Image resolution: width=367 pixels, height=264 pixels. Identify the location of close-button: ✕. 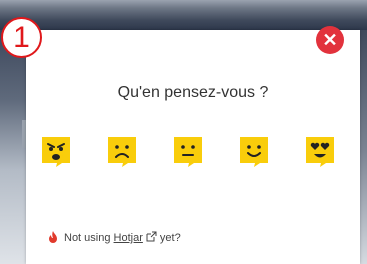
(330, 40).